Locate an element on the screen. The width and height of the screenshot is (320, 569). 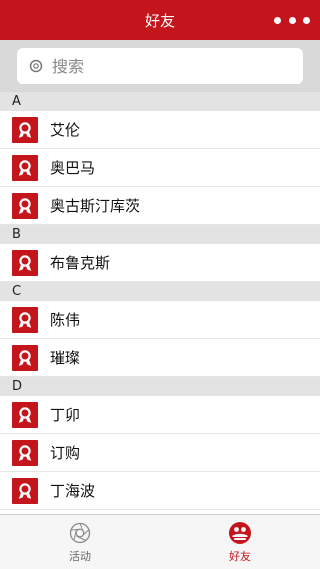
page-title: 好友 is located at coordinates (159, 20).